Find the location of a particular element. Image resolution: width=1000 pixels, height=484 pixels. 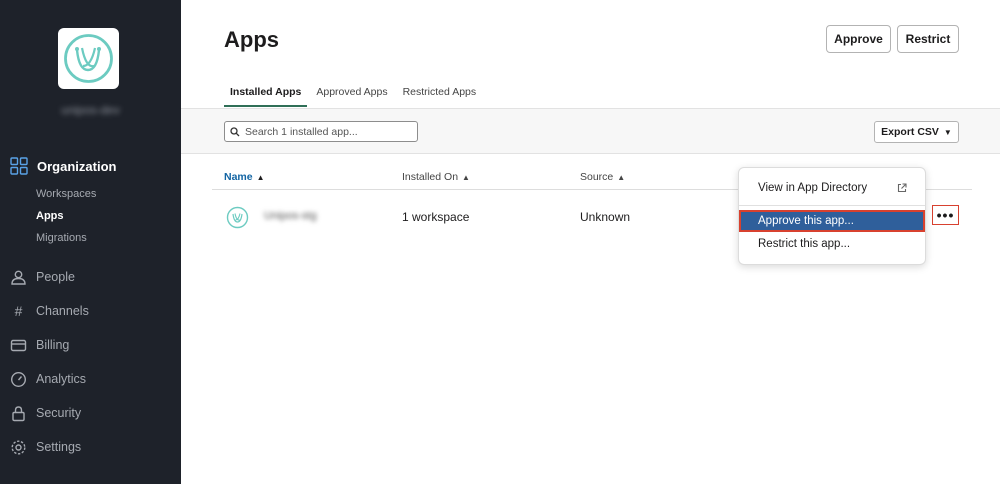

sidebar-item-label: Organization is located at coordinates (77, 166).